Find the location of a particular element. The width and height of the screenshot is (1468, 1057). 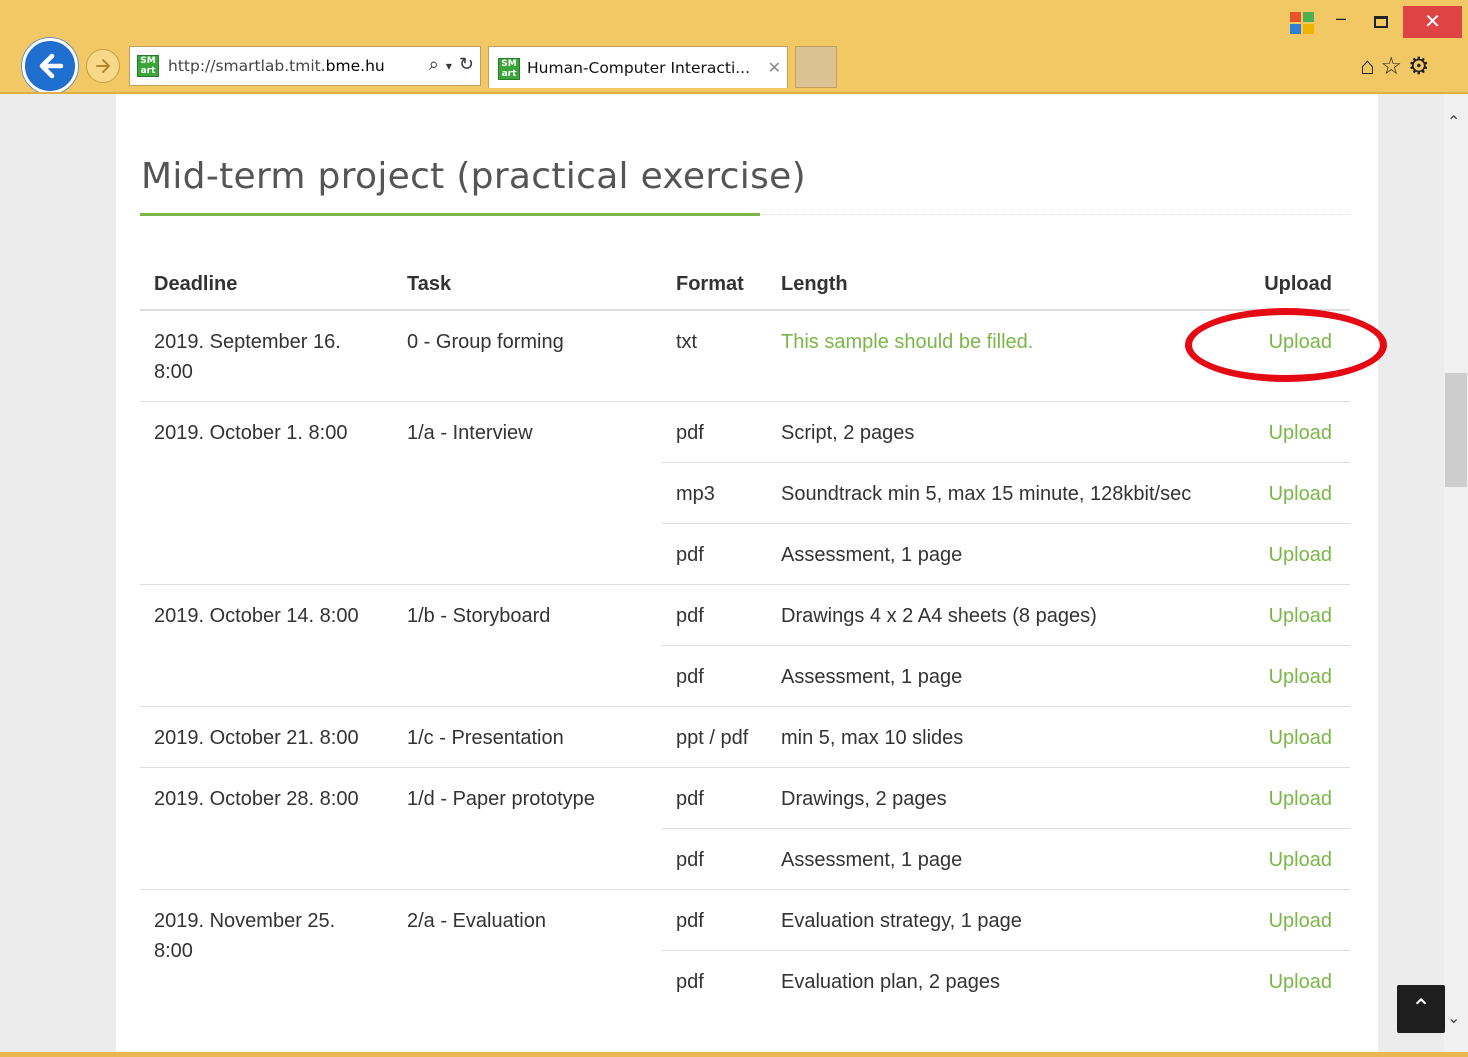

settings-gear-icon: ⚙ is located at coordinates (1422, 66).